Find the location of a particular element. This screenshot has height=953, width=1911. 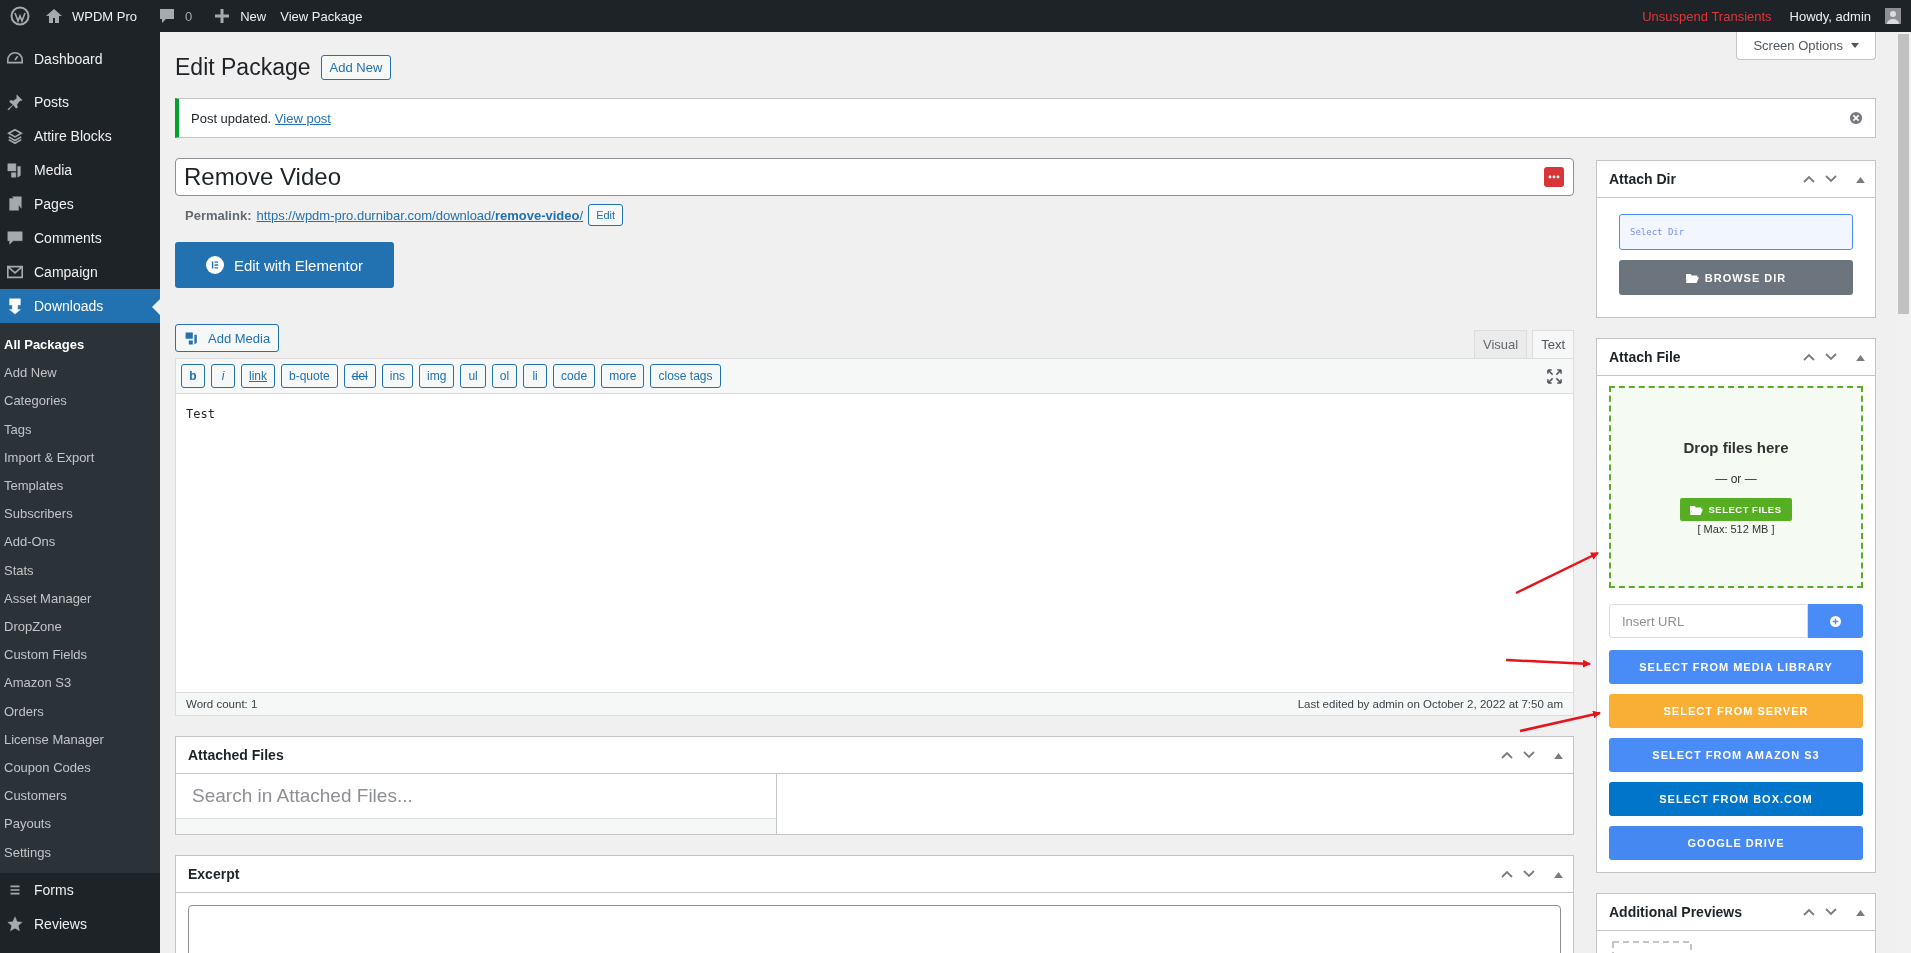

browse-dir-button: BROWSE DIR is located at coordinates (1736, 277).